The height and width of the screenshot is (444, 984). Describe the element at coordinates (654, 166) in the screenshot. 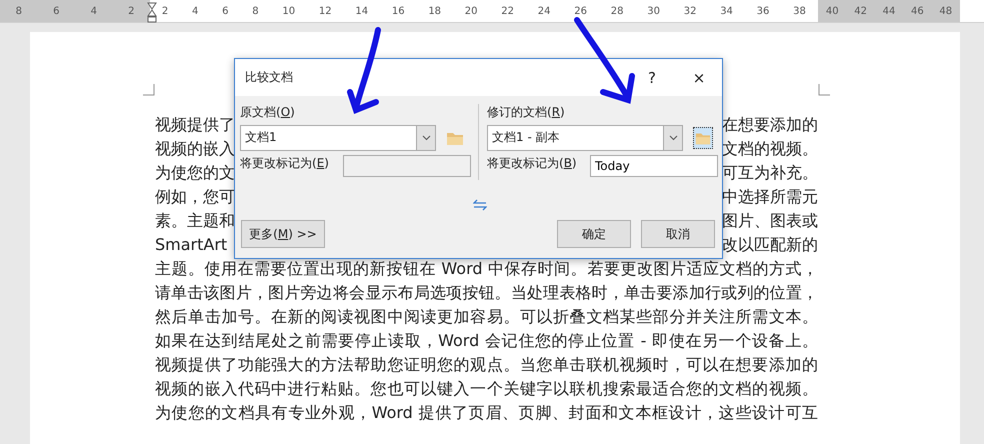

I see `author-field: Today` at that location.